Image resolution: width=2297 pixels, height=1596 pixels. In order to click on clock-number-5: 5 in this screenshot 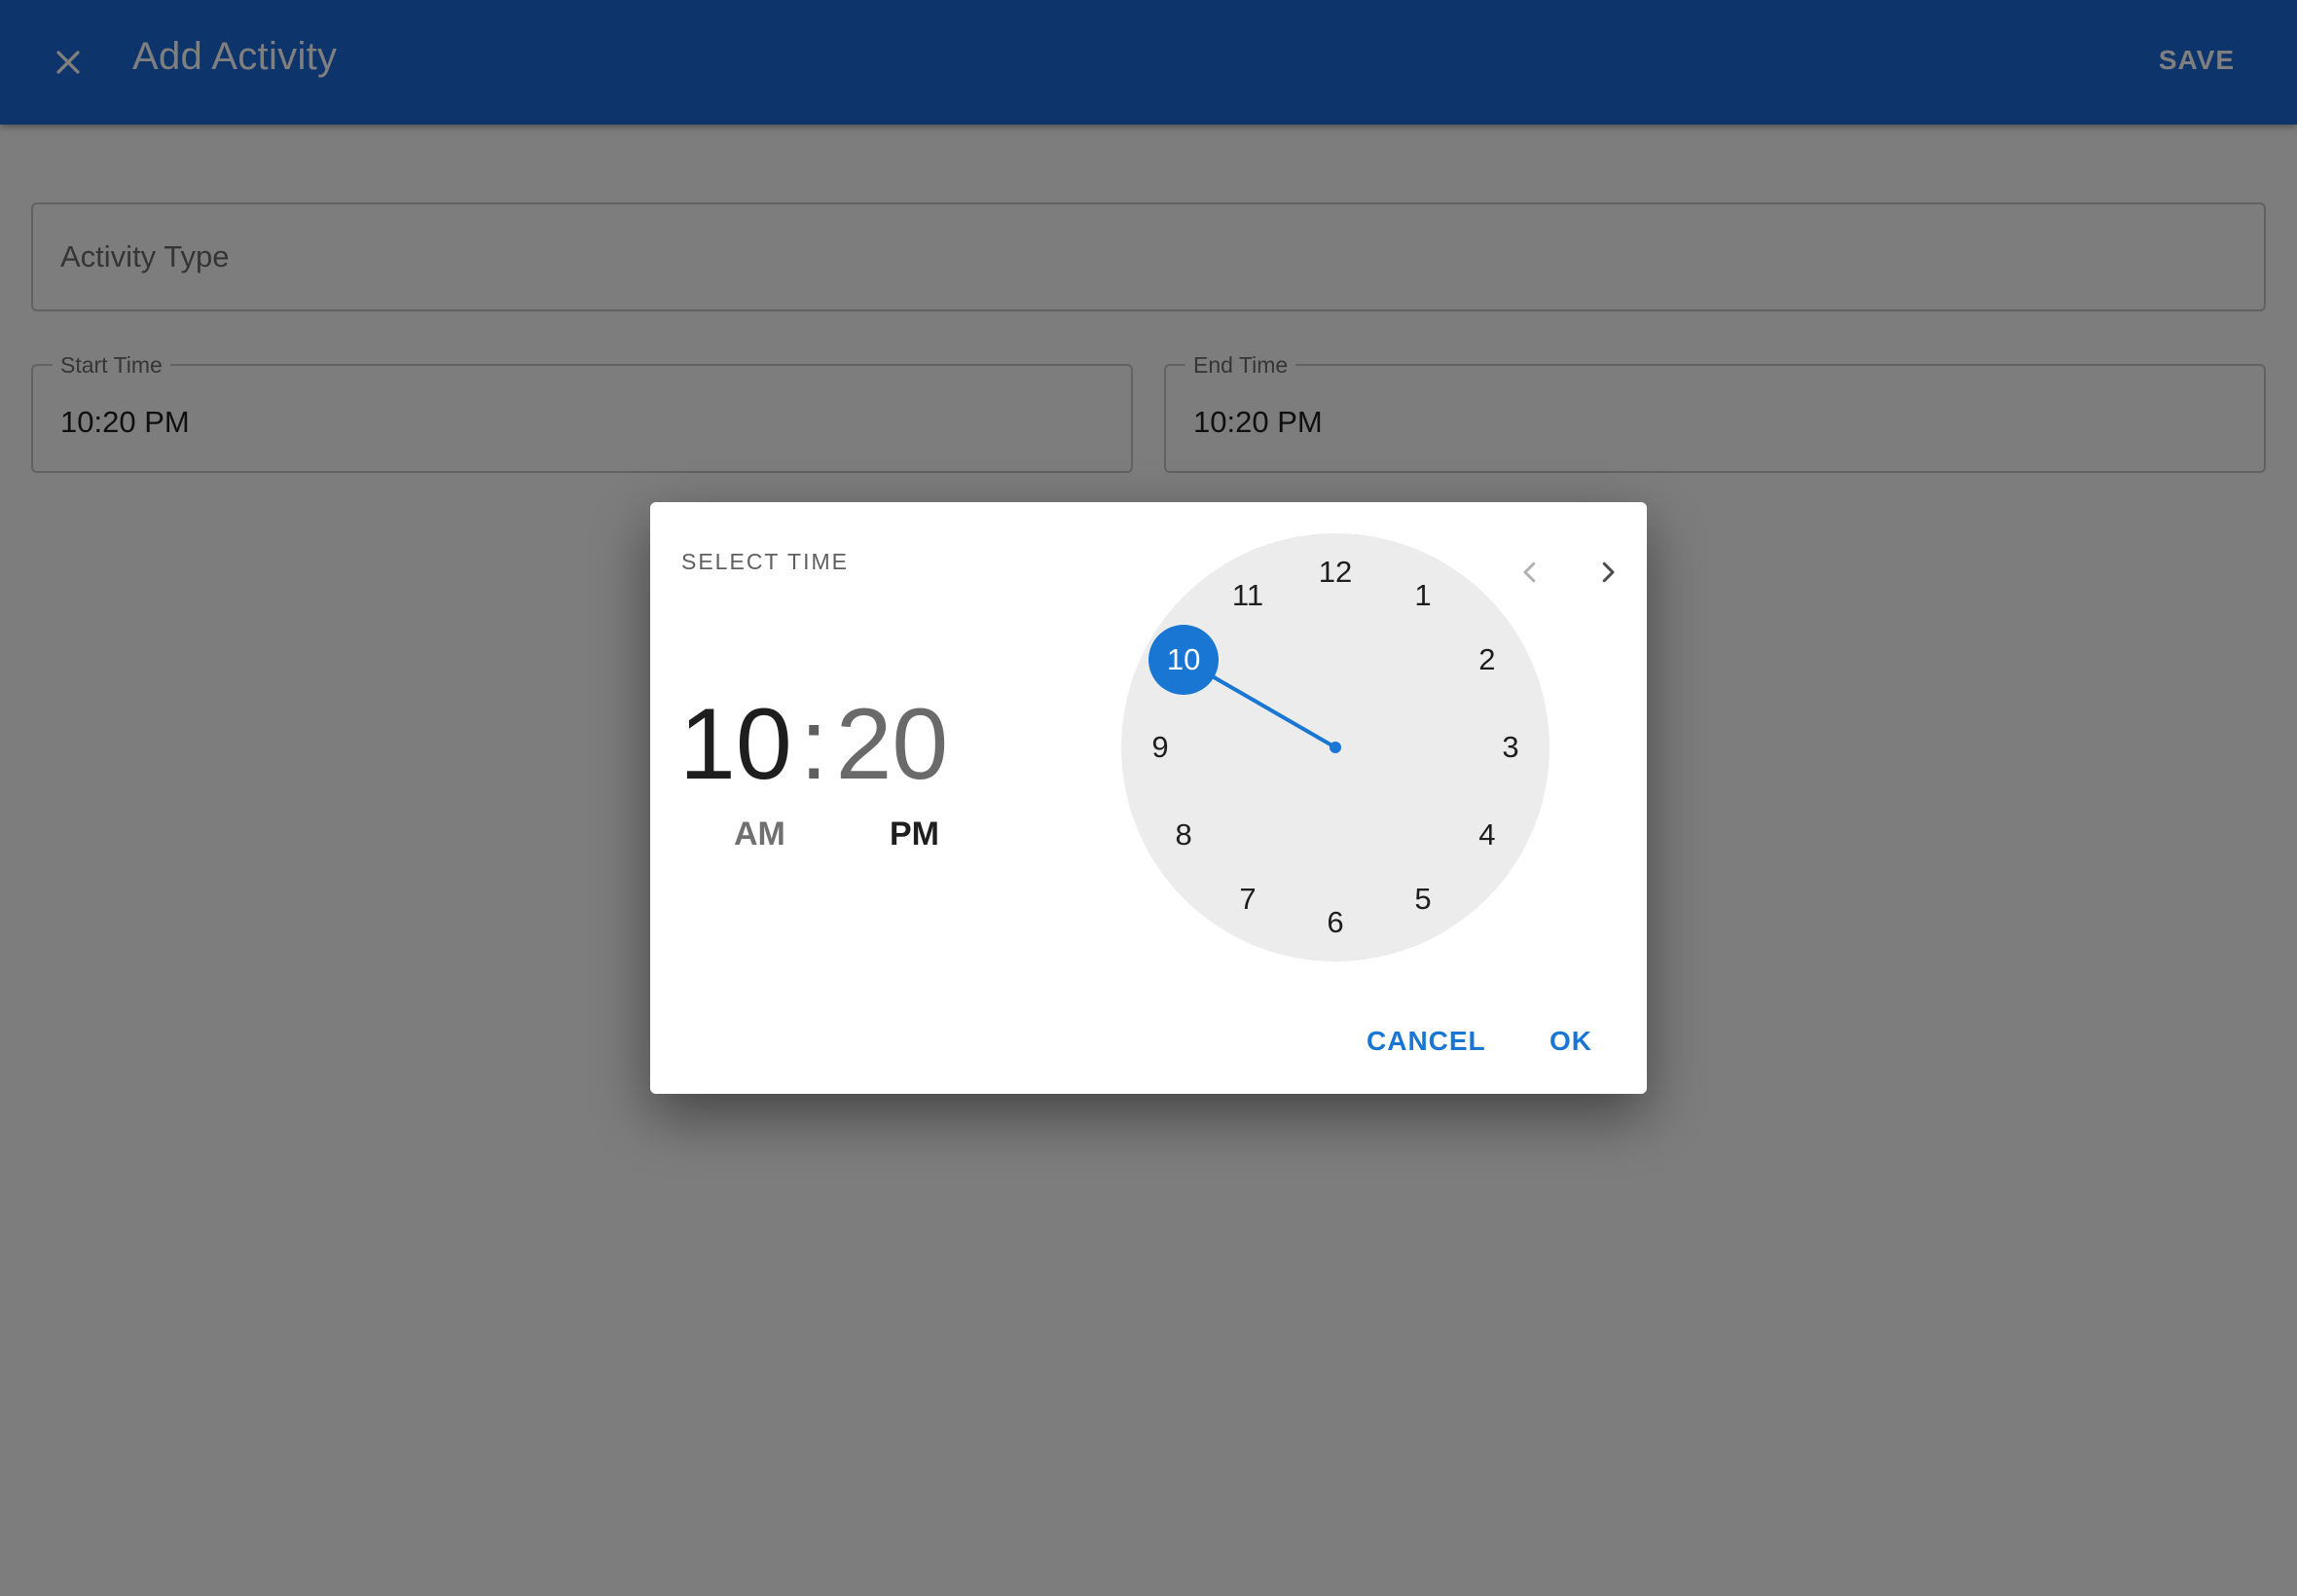, I will do `click(1423, 899)`.